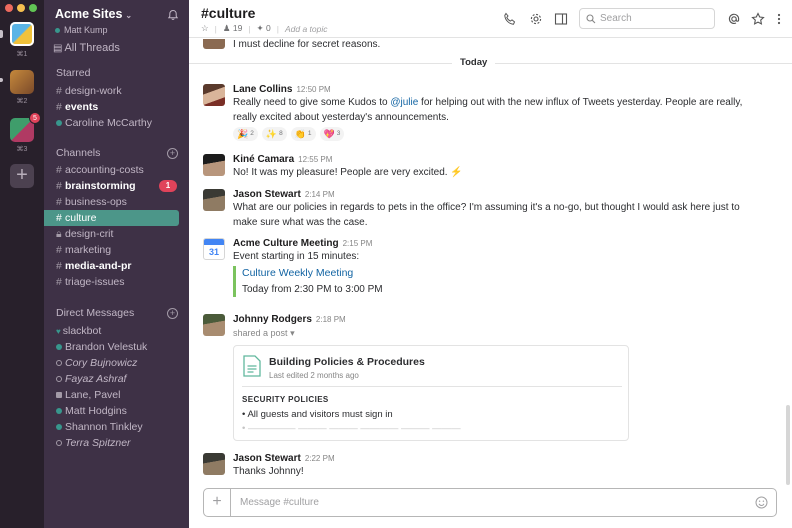 The height and width of the screenshot is (528, 792). I want to click on calendar-day: 31, so click(213, 252).